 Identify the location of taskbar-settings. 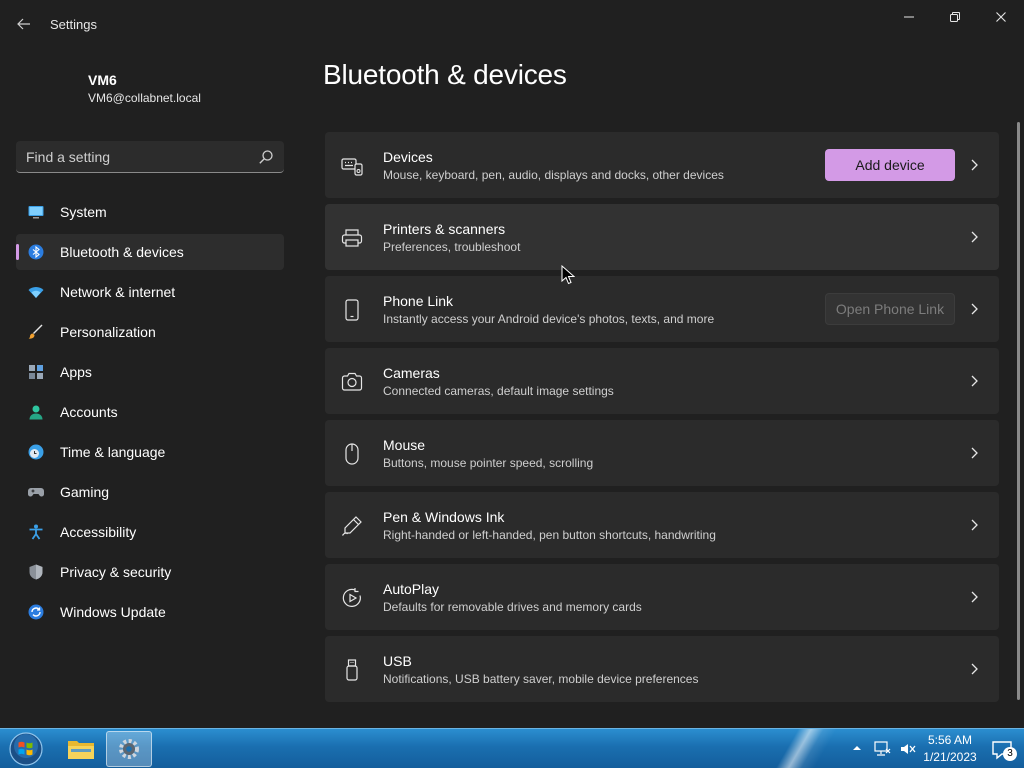
(129, 749).